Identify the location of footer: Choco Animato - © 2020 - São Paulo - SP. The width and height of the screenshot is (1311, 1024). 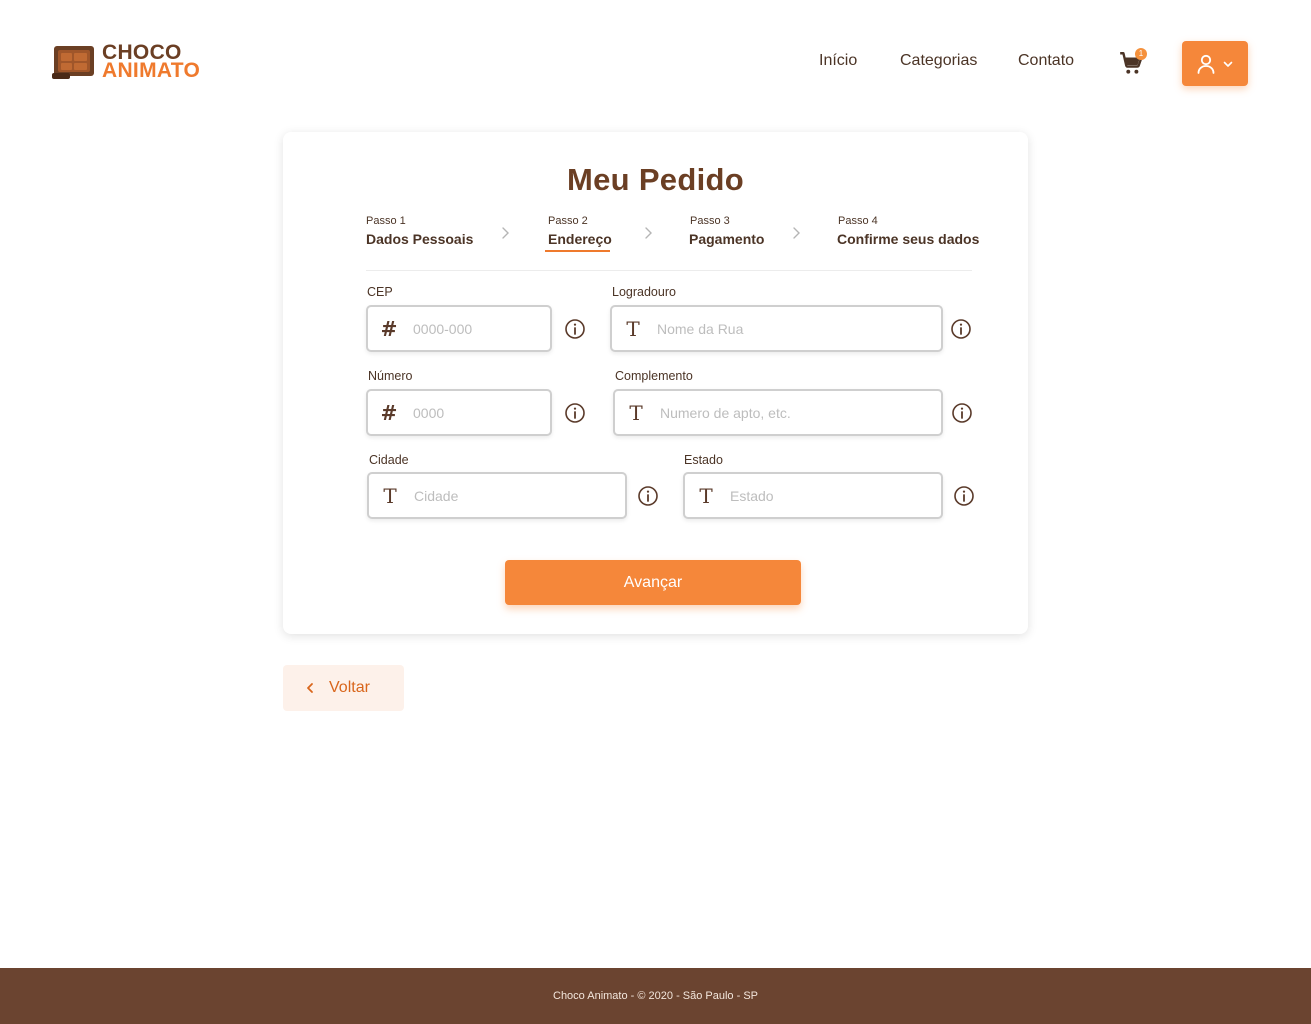
(655, 996).